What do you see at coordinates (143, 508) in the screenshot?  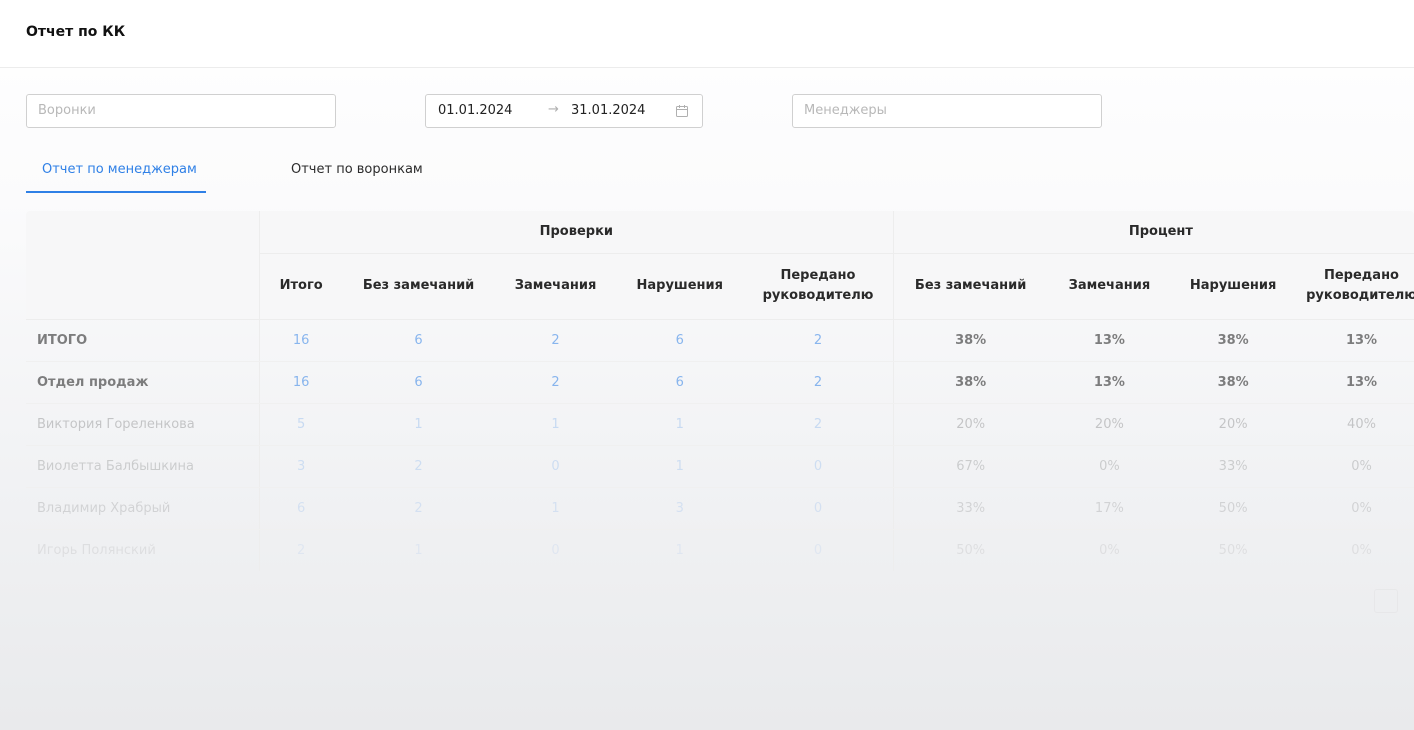 I see `row-name: Владимир Храбрый` at bounding box center [143, 508].